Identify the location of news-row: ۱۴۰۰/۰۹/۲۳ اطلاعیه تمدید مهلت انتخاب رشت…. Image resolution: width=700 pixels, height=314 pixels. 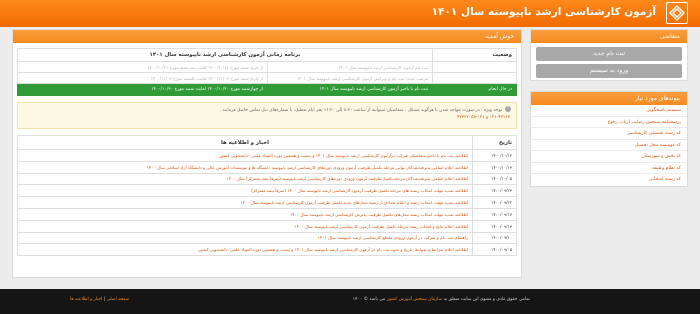
(267, 191).